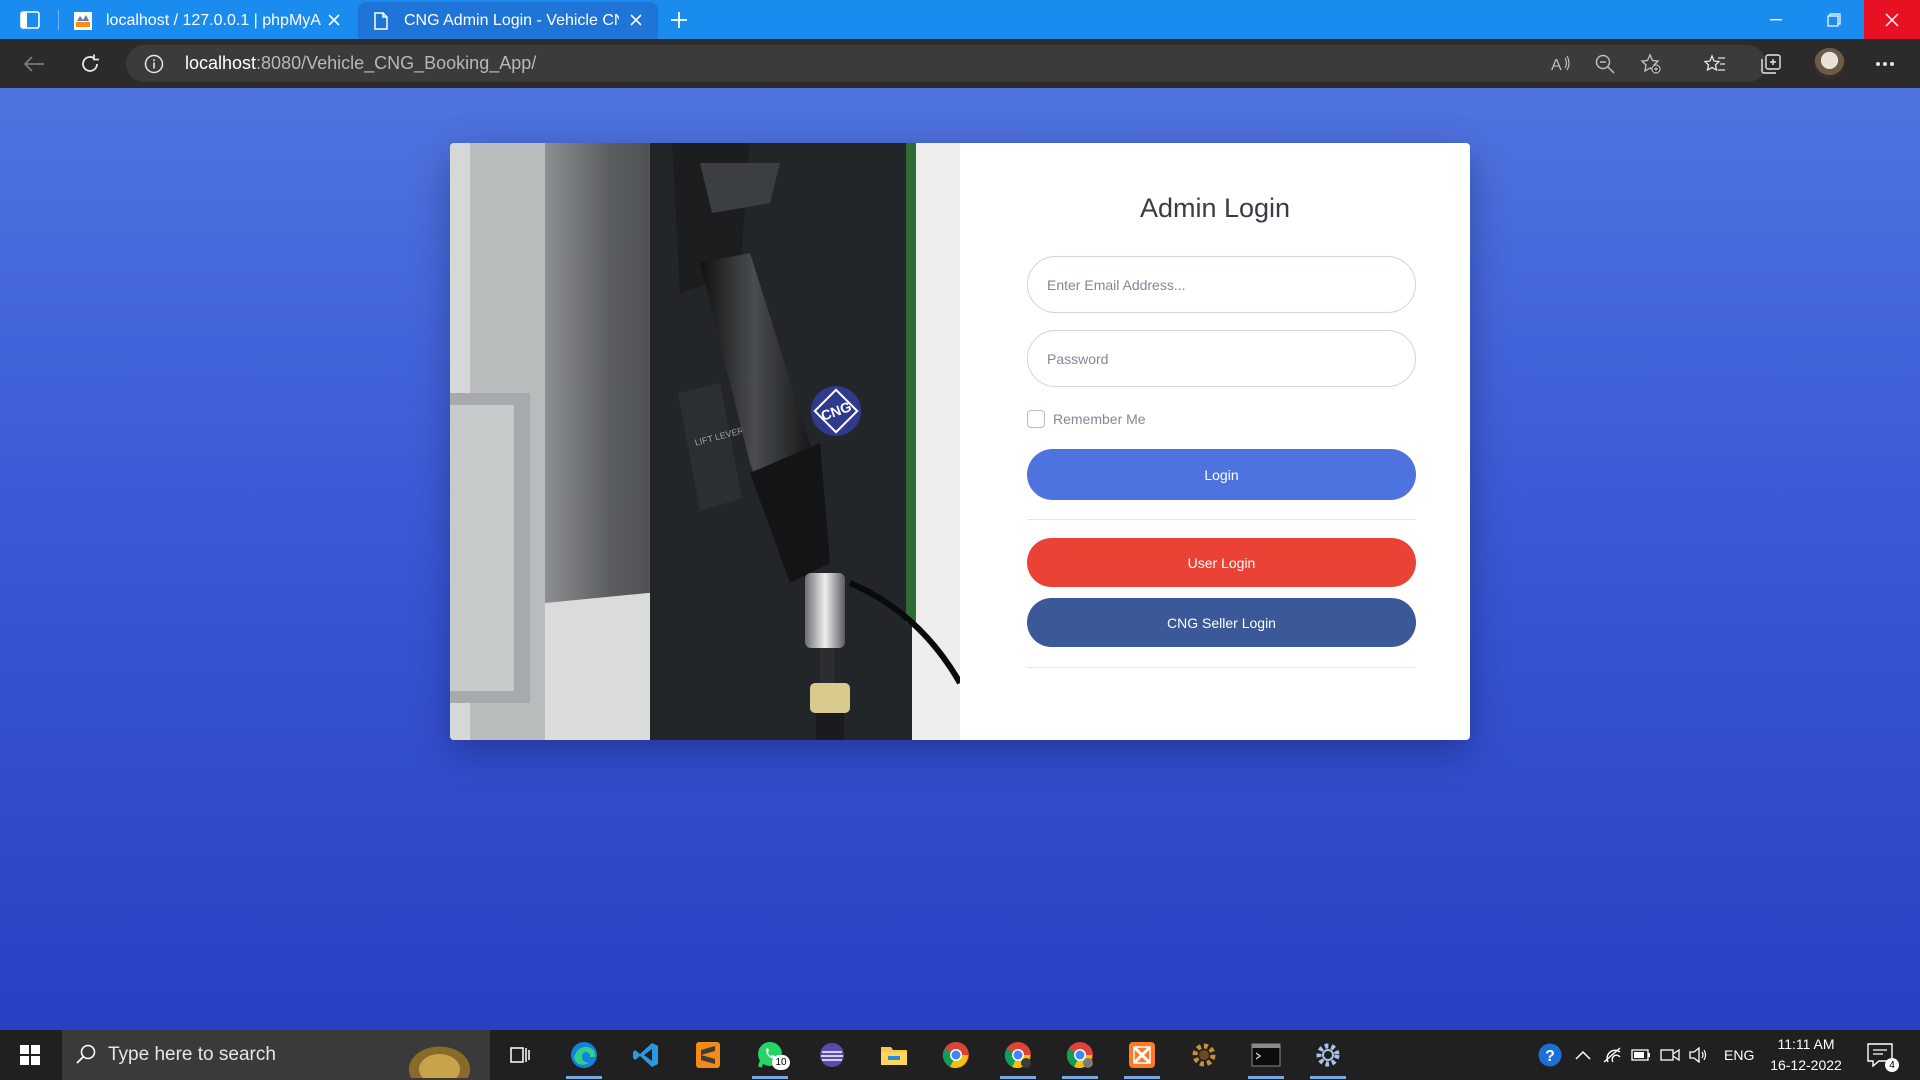  Describe the element at coordinates (1204, 1055) in the screenshot. I see `settings-gear-app-icon` at that location.